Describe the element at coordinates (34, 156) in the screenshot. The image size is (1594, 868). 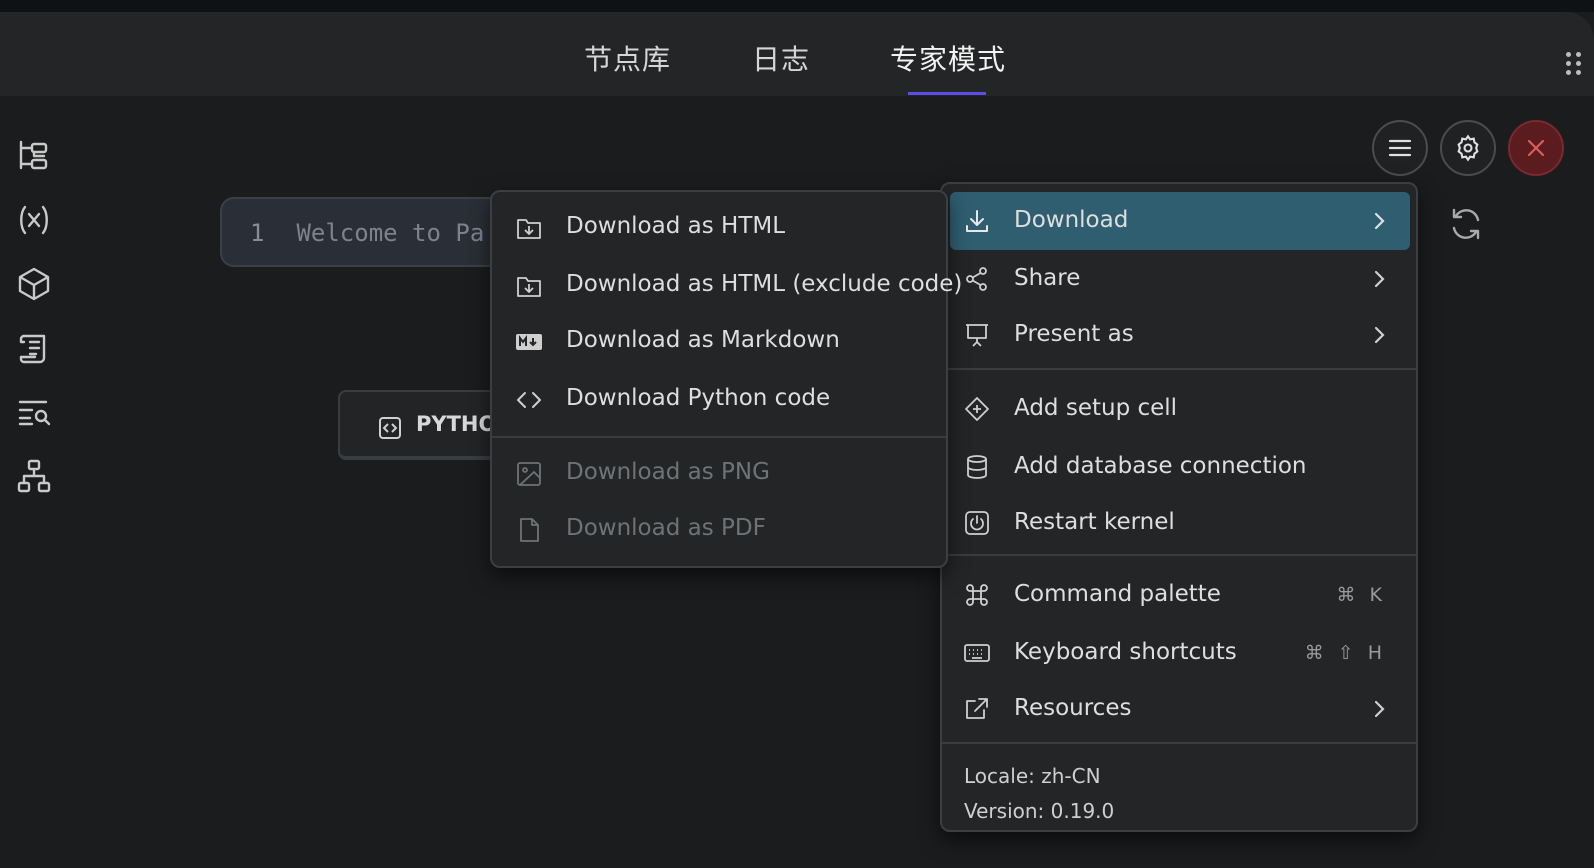
I see `tree-icon` at that location.